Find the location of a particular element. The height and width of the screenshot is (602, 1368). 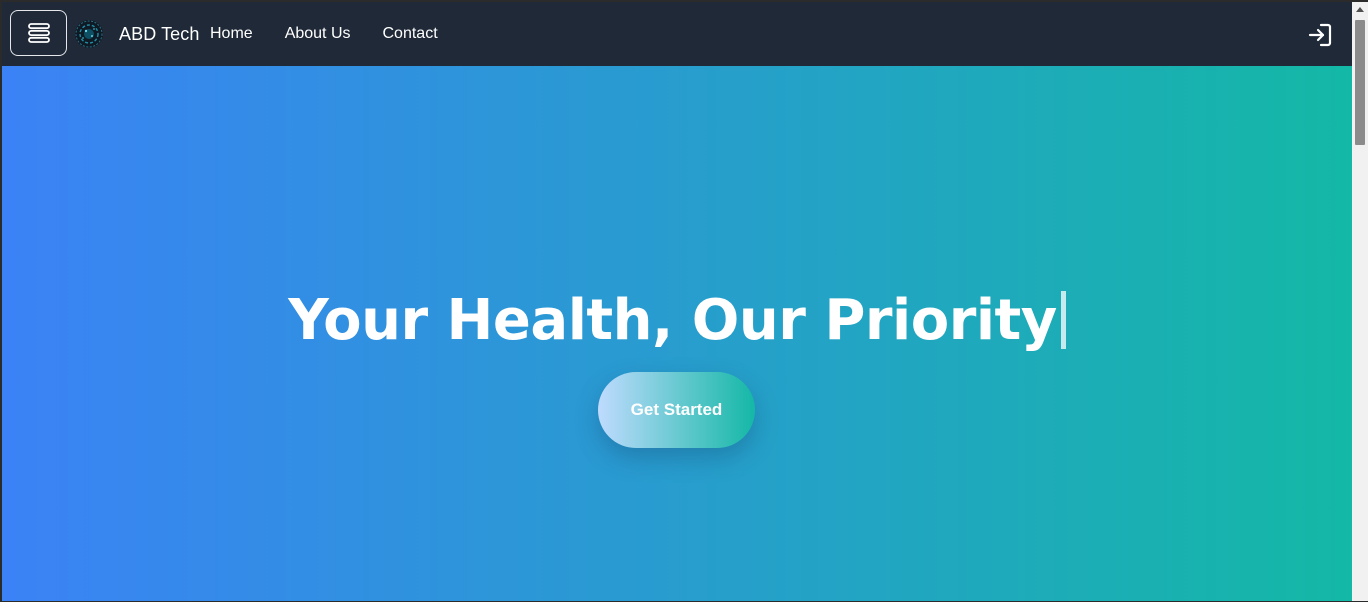

login-icon is located at coordinates (1320, 35).